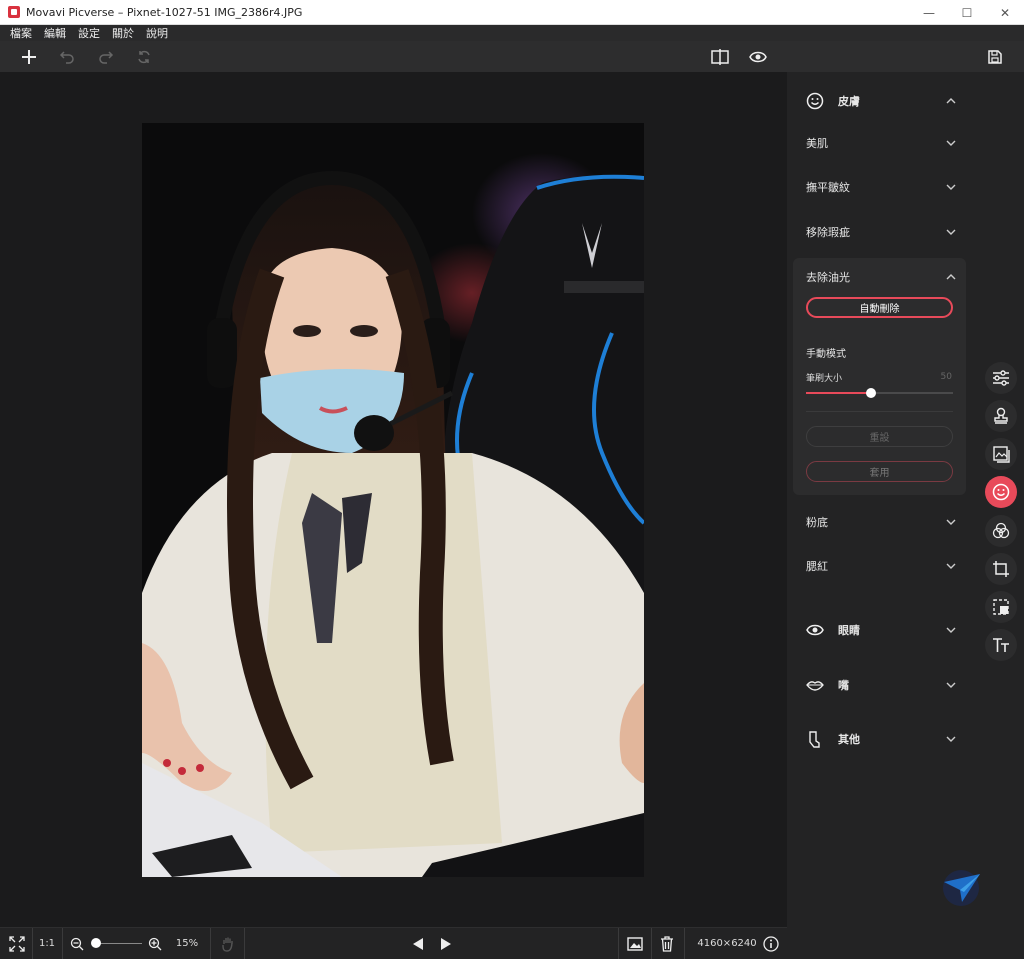 The image size is (1024, 959). Describe the element at coordinates (55, 33) in the screenshot. I see `menu-edit: 編輯` at that location.